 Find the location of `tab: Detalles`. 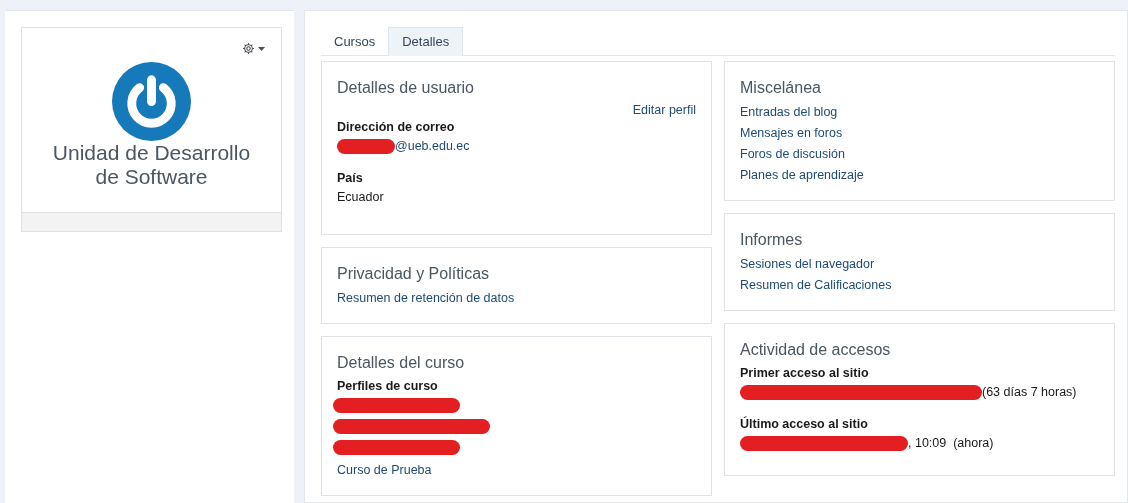

tab: Detalles is located at coordinates (426, 41).